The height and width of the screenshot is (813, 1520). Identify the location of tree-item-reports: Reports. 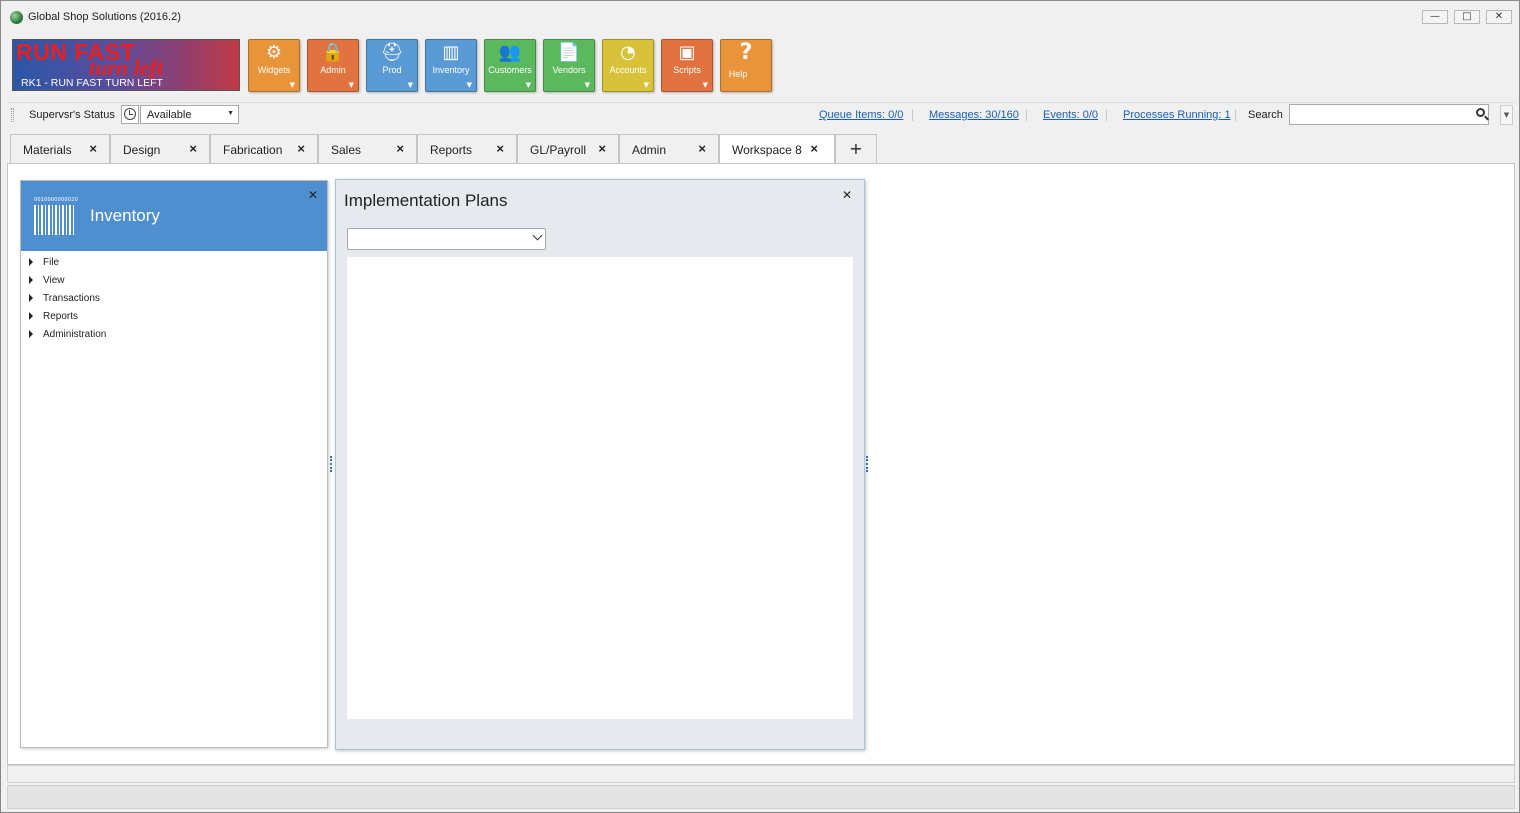
(53, 316).